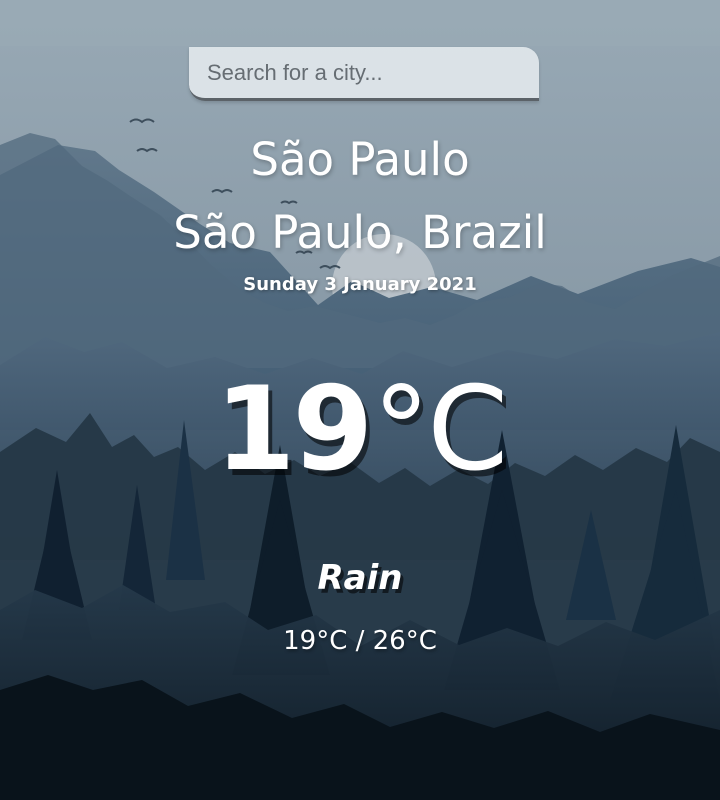  I want to click on location-name: São Paulo, Brazil, so click(360, 232).